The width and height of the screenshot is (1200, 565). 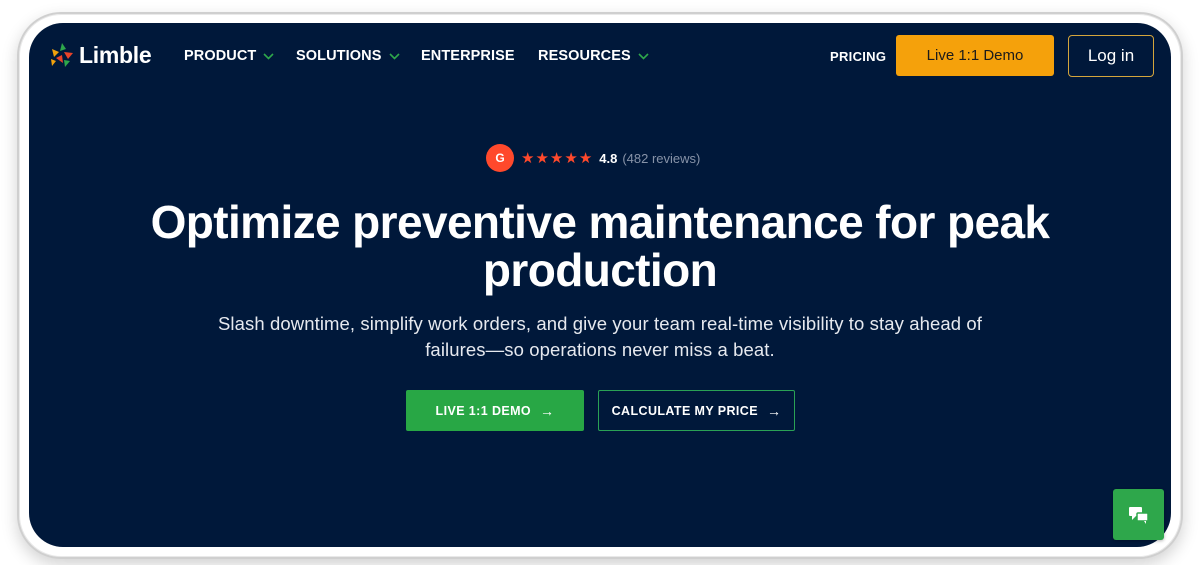 What do you see at coordinates (62, 55) in the screenshot?
I see `limble-logo-icon` at bounding box center [62, 55].